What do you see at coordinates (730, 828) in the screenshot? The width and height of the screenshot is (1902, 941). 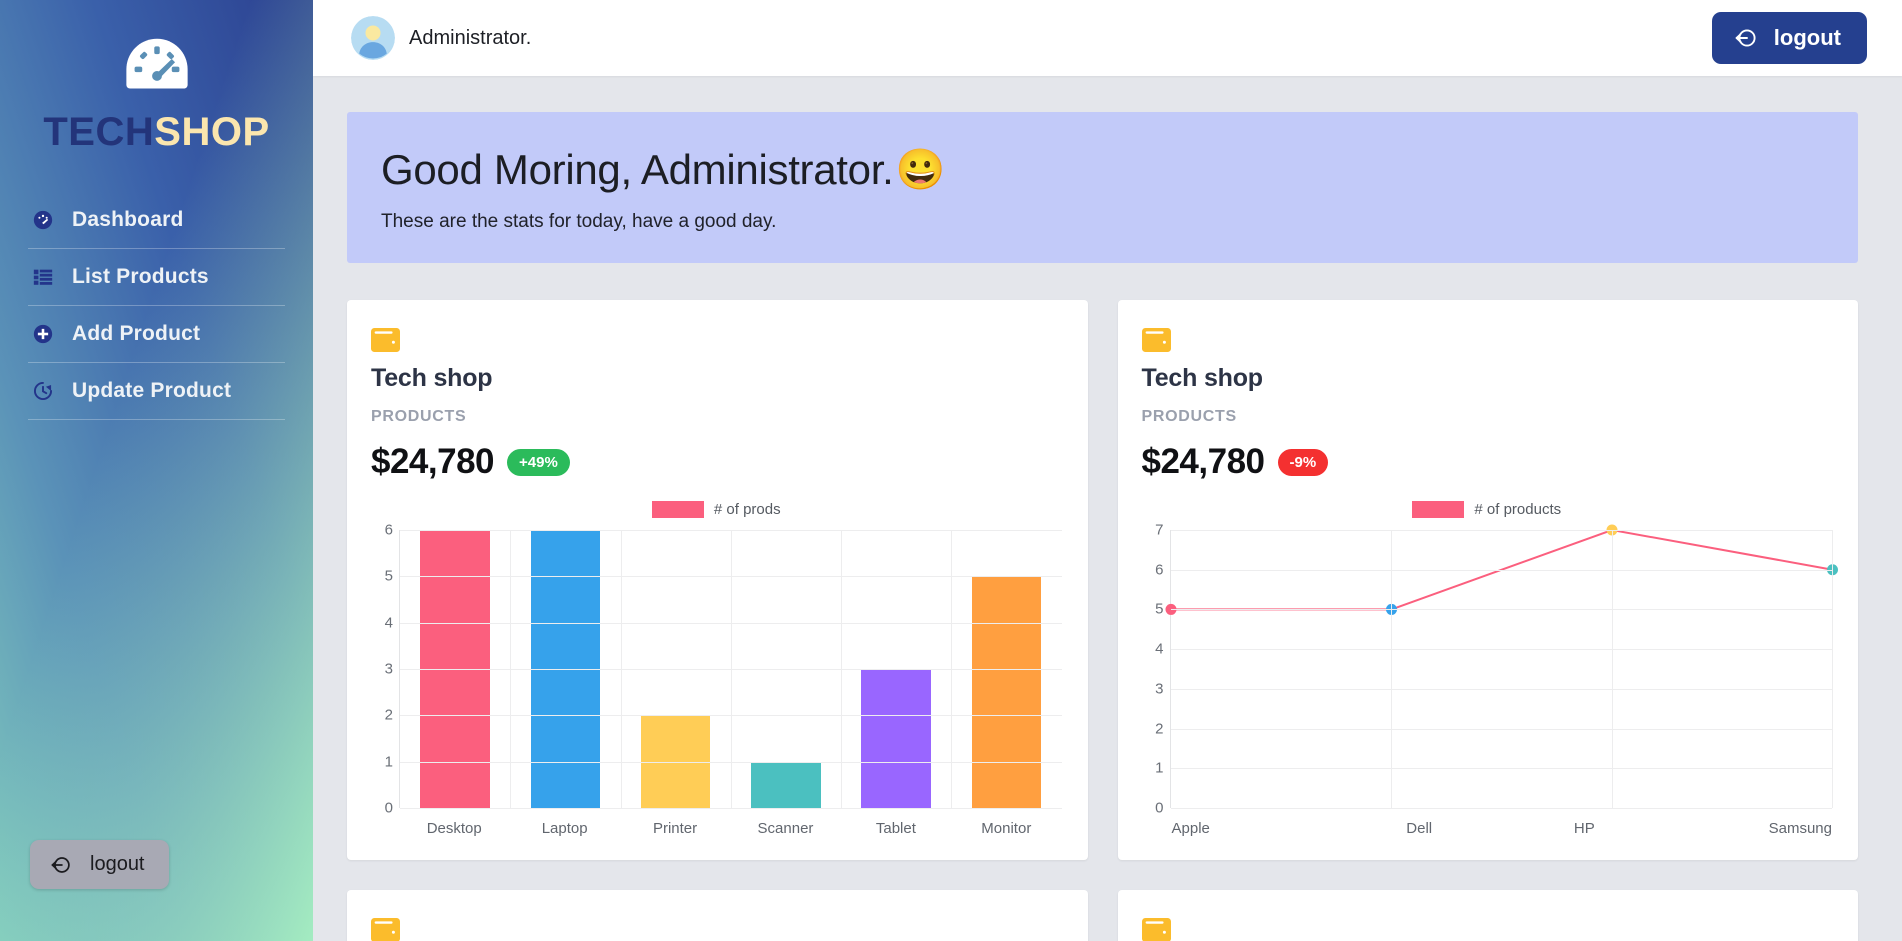 I see `bar-chart-x-axis: Desktop Laptop Printer Scanner Tablet Monitor` at bounding box center [730, 828].